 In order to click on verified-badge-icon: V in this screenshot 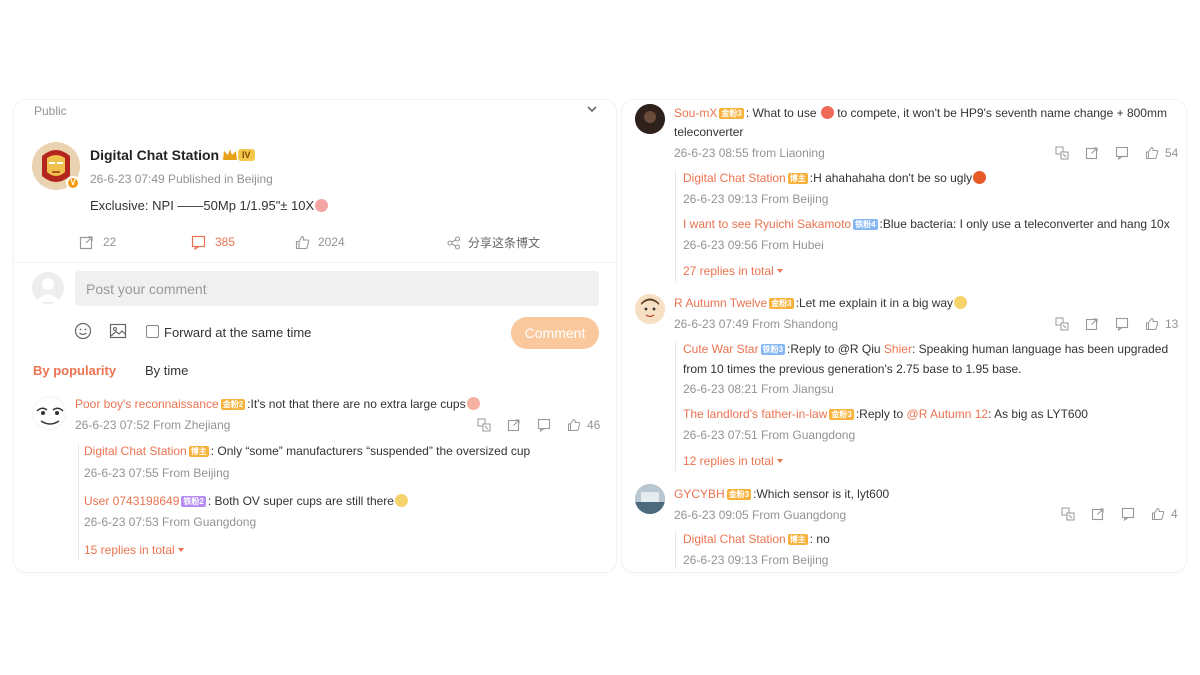, I will do `click(73, 183)`.